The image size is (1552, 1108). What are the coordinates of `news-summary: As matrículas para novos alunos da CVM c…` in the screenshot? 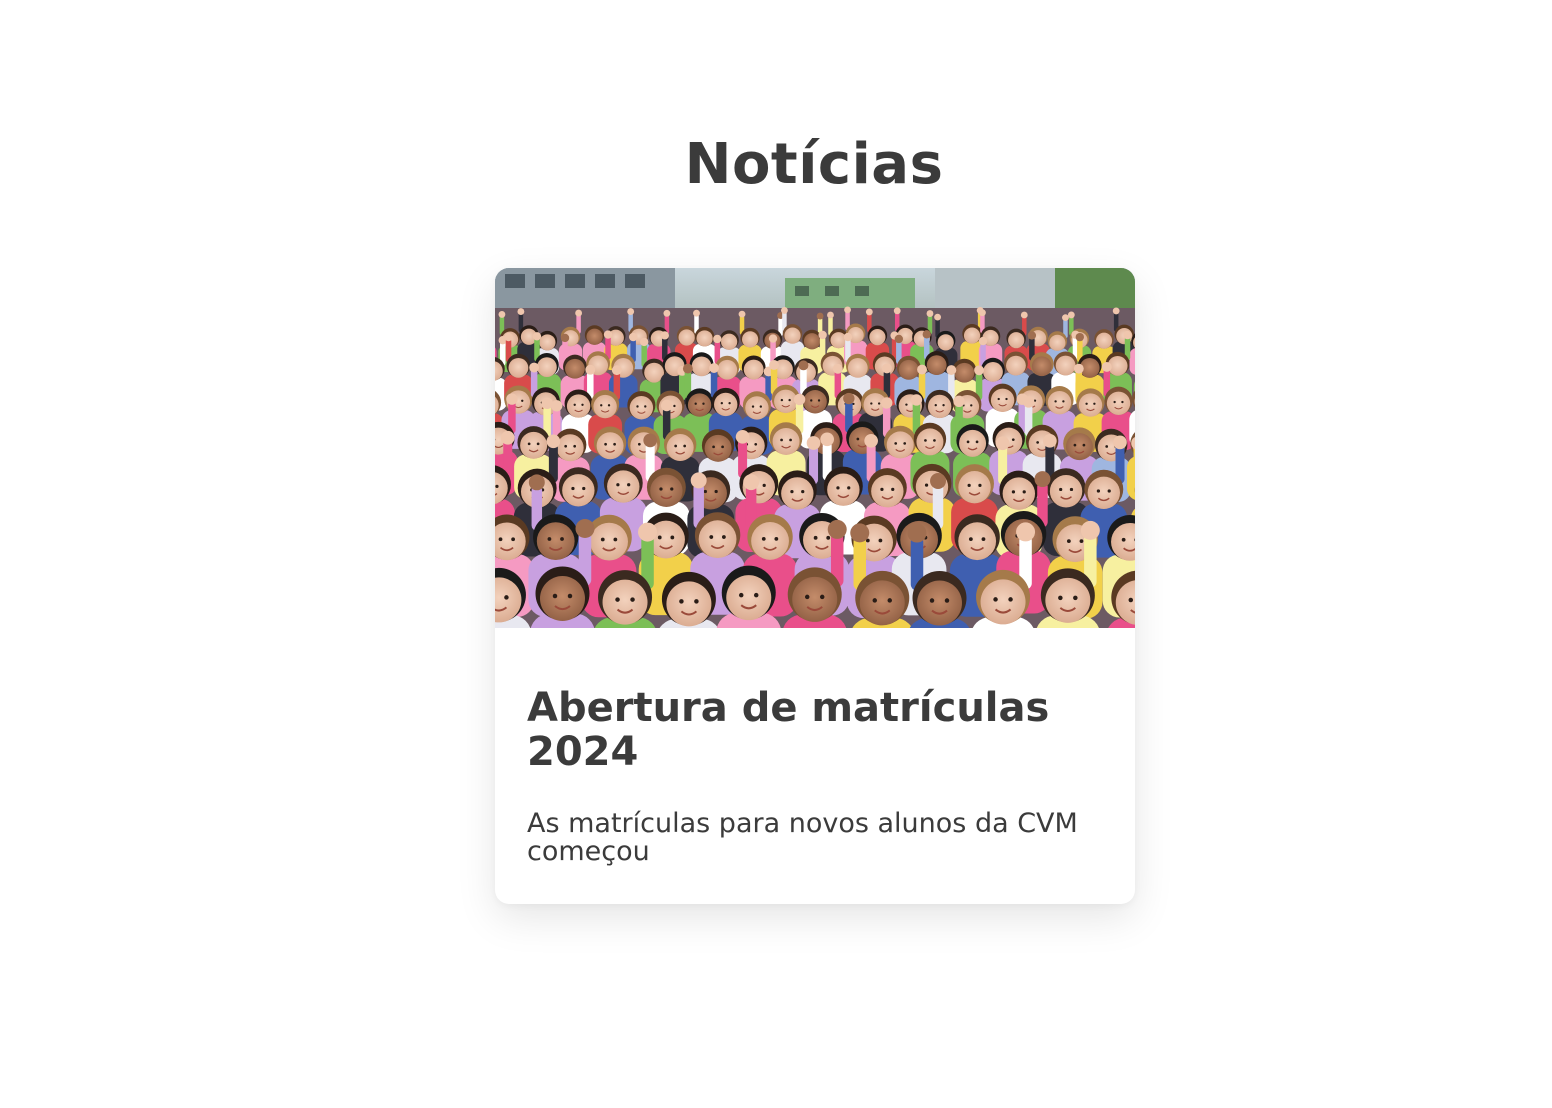 It's located at (802, 837).